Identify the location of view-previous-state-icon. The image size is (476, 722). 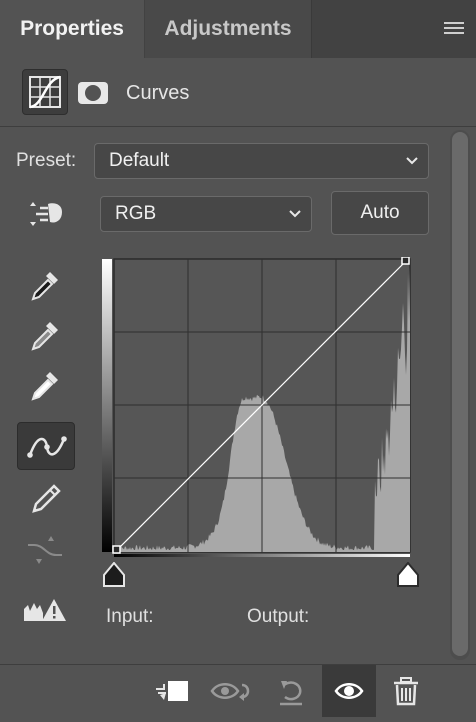
(232, 691).